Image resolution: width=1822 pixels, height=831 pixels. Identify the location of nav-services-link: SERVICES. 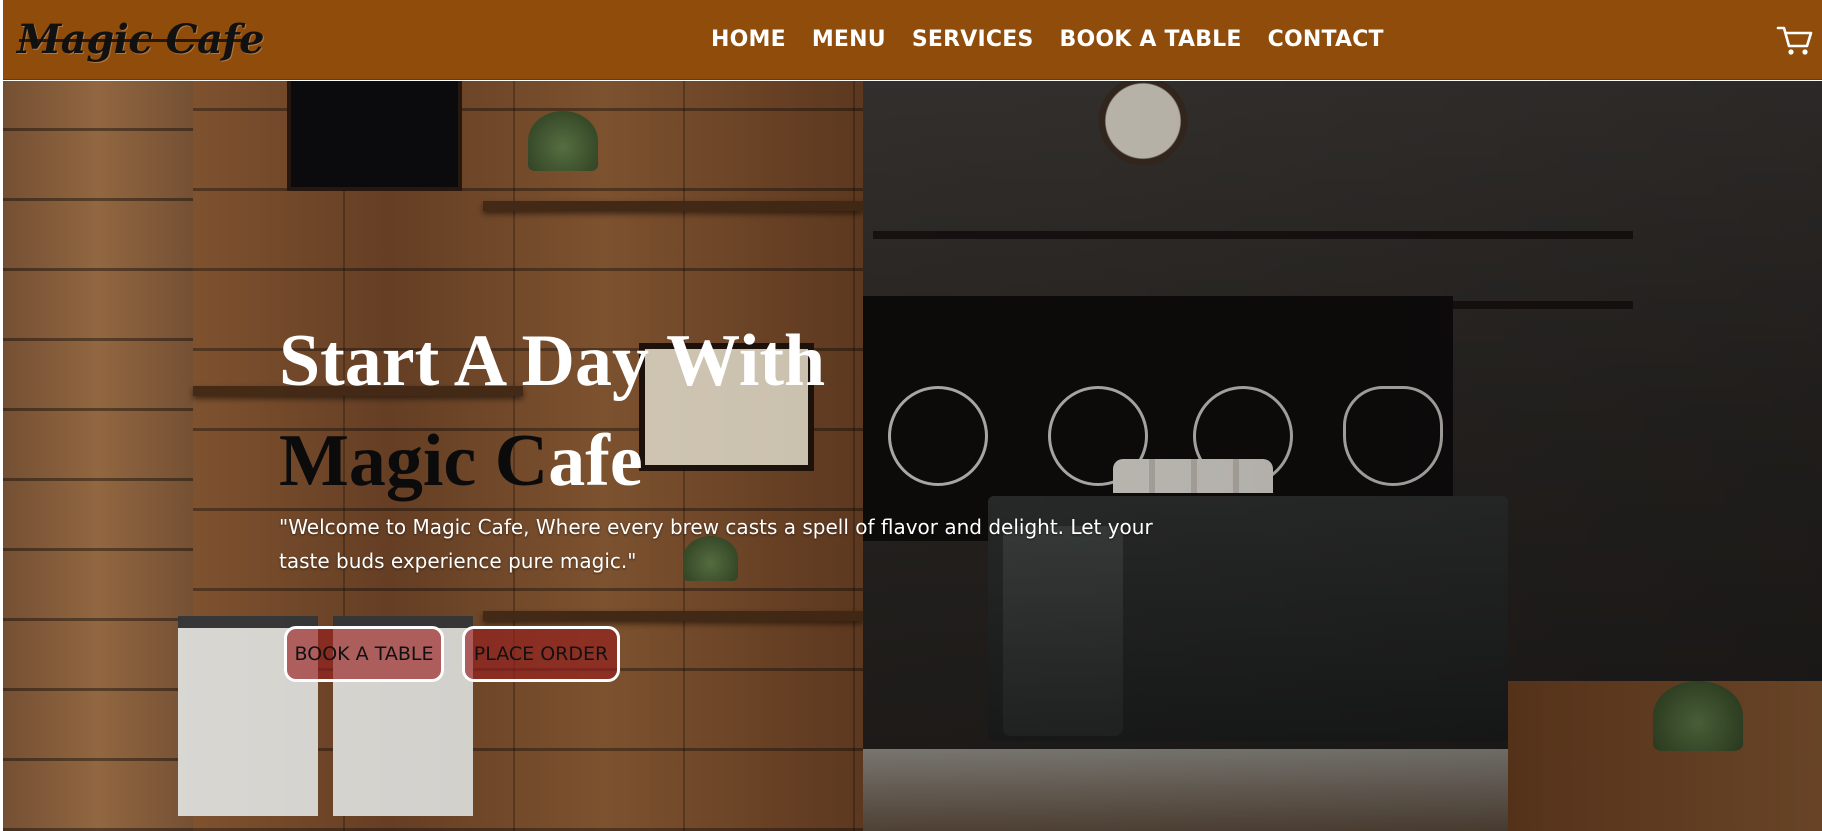
(973, 40).